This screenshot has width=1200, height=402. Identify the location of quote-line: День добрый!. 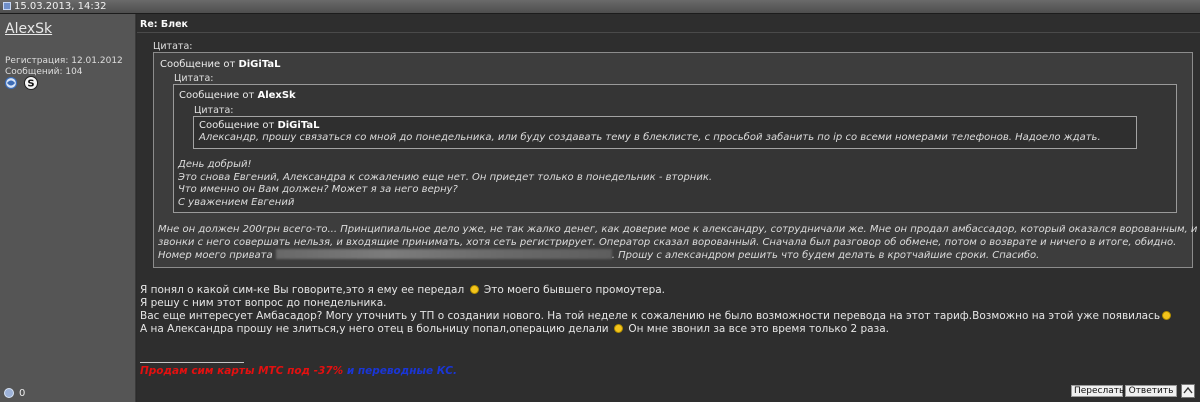
(215, 164).